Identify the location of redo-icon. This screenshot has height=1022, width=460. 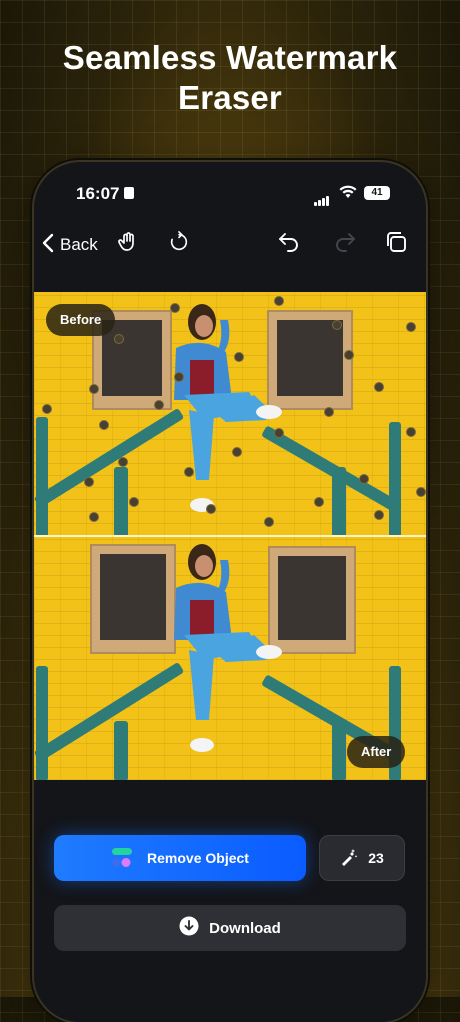
(345, 242).